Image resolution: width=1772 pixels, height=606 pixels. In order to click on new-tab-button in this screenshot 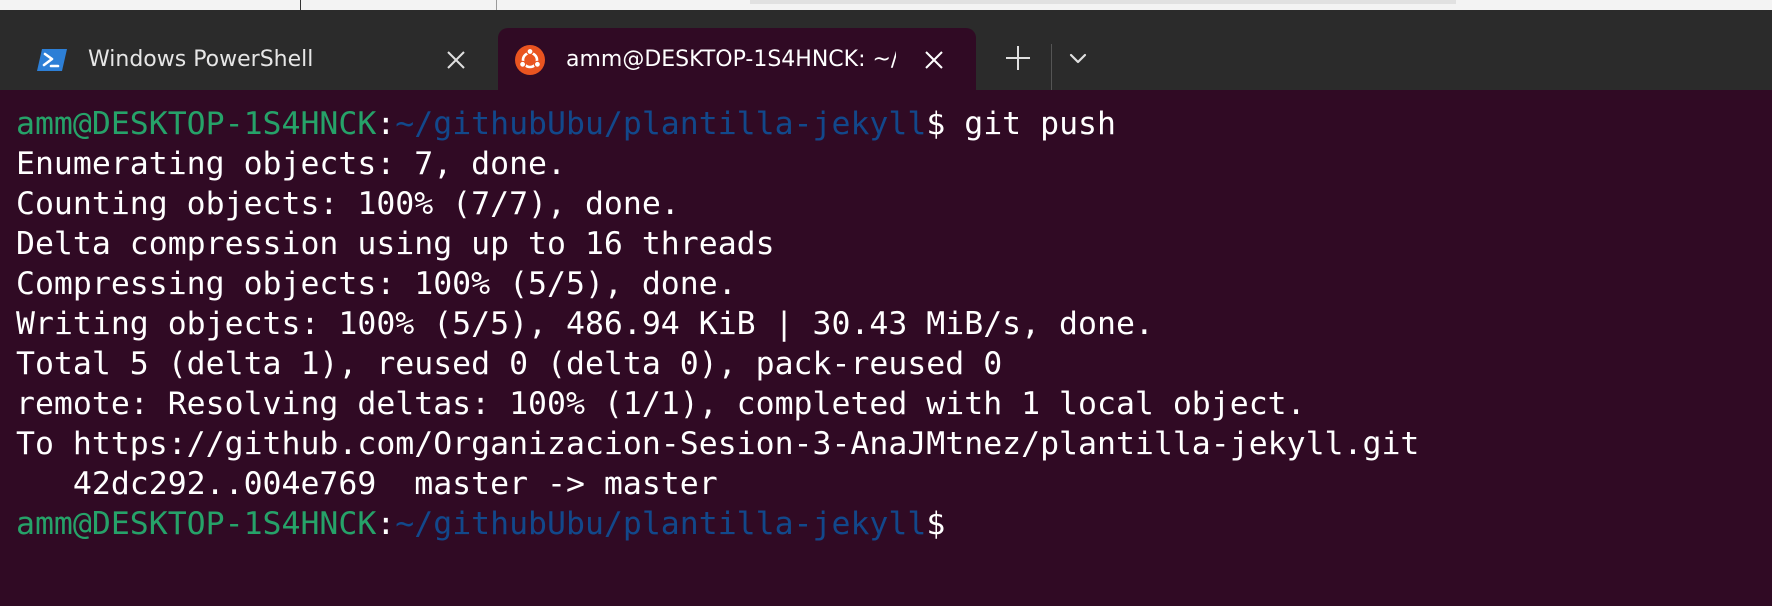, I will do `click(1018, 58)`.